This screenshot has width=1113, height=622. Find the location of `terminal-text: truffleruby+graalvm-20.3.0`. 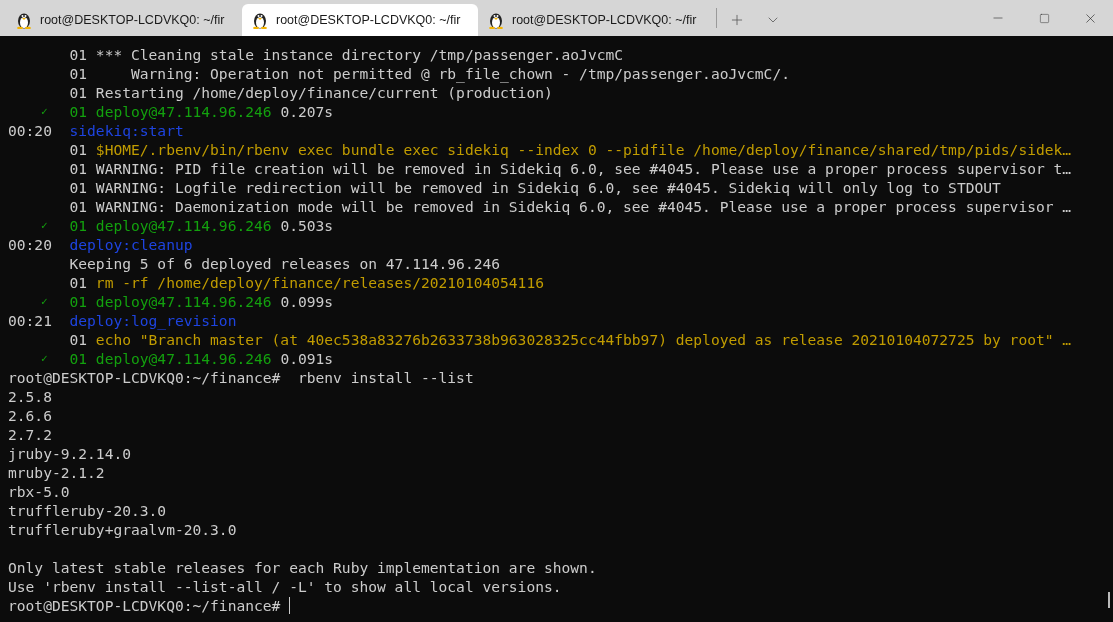

terminal-text: truffleruby+graalvm-20.3.0 is located at coordinates (122, 529).